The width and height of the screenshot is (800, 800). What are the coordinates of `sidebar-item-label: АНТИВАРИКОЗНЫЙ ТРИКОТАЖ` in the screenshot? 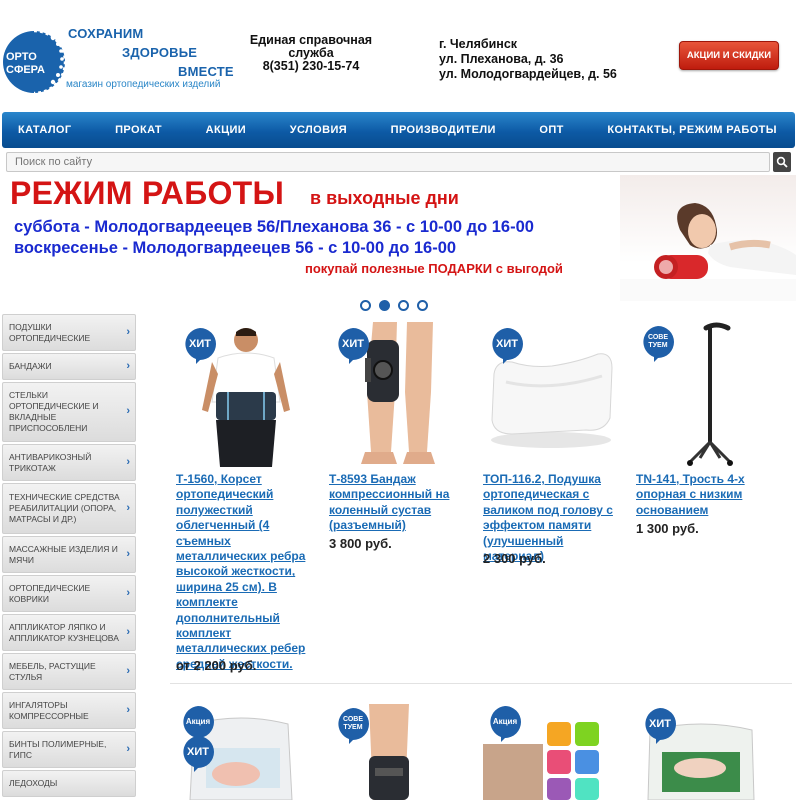 It's located at (50, 462).